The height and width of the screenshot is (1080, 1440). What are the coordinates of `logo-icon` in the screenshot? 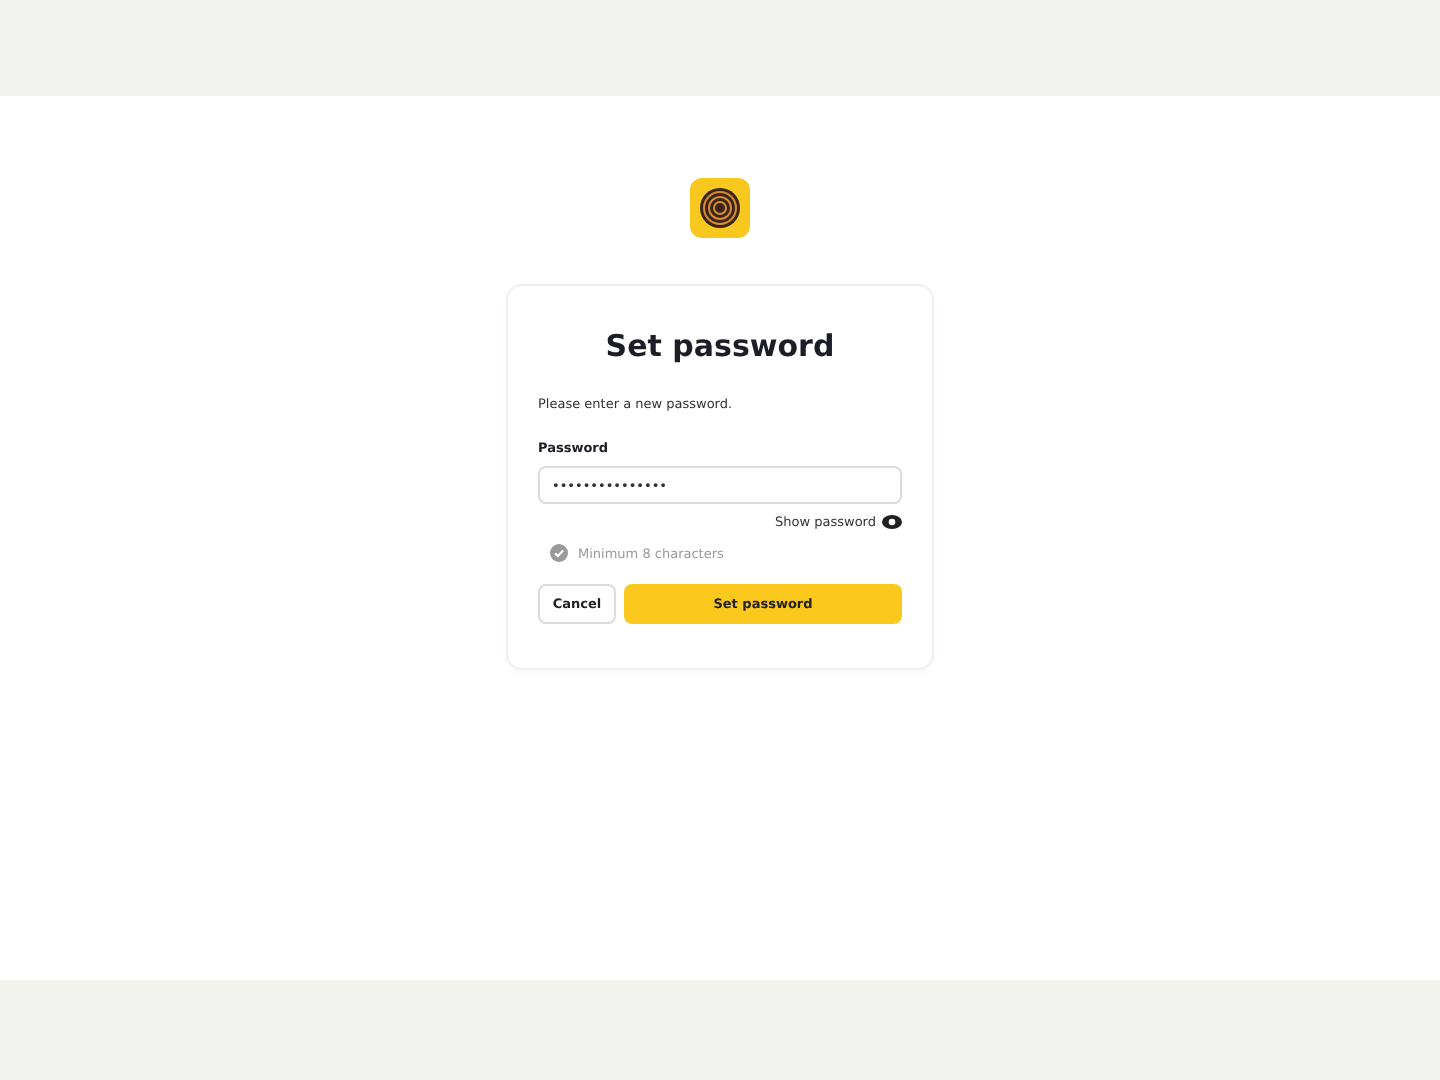 It's located at (720, 208).